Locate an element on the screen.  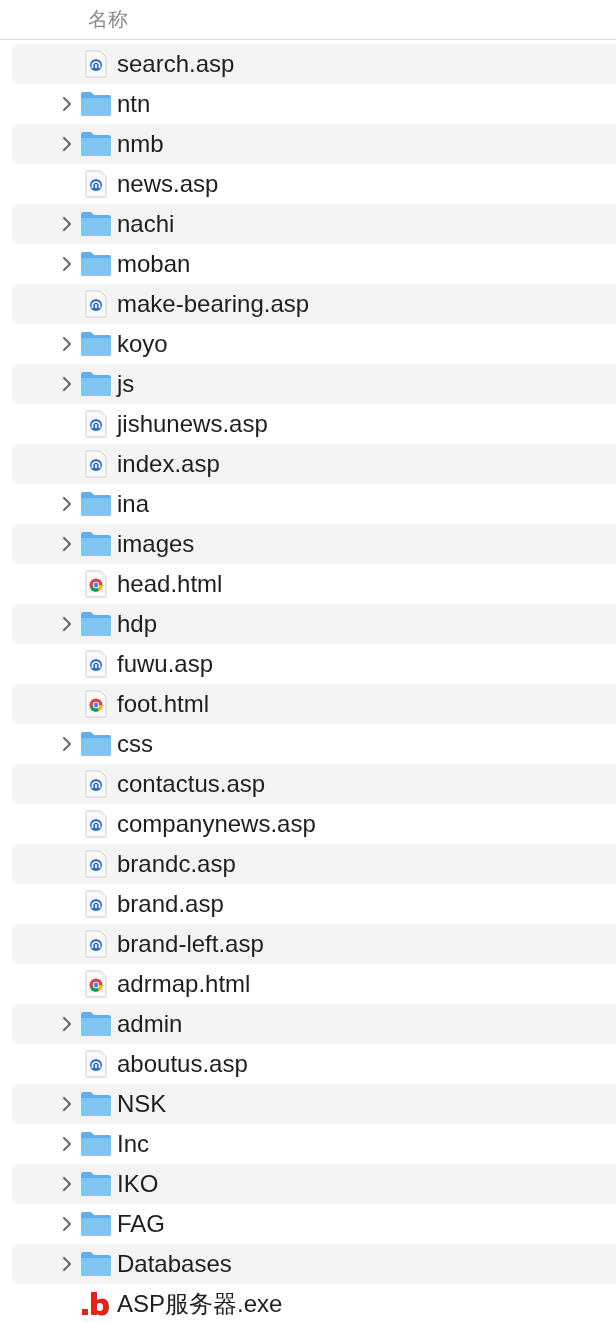
file-name: aboutus.asp is located at coordinates (182, 1064).